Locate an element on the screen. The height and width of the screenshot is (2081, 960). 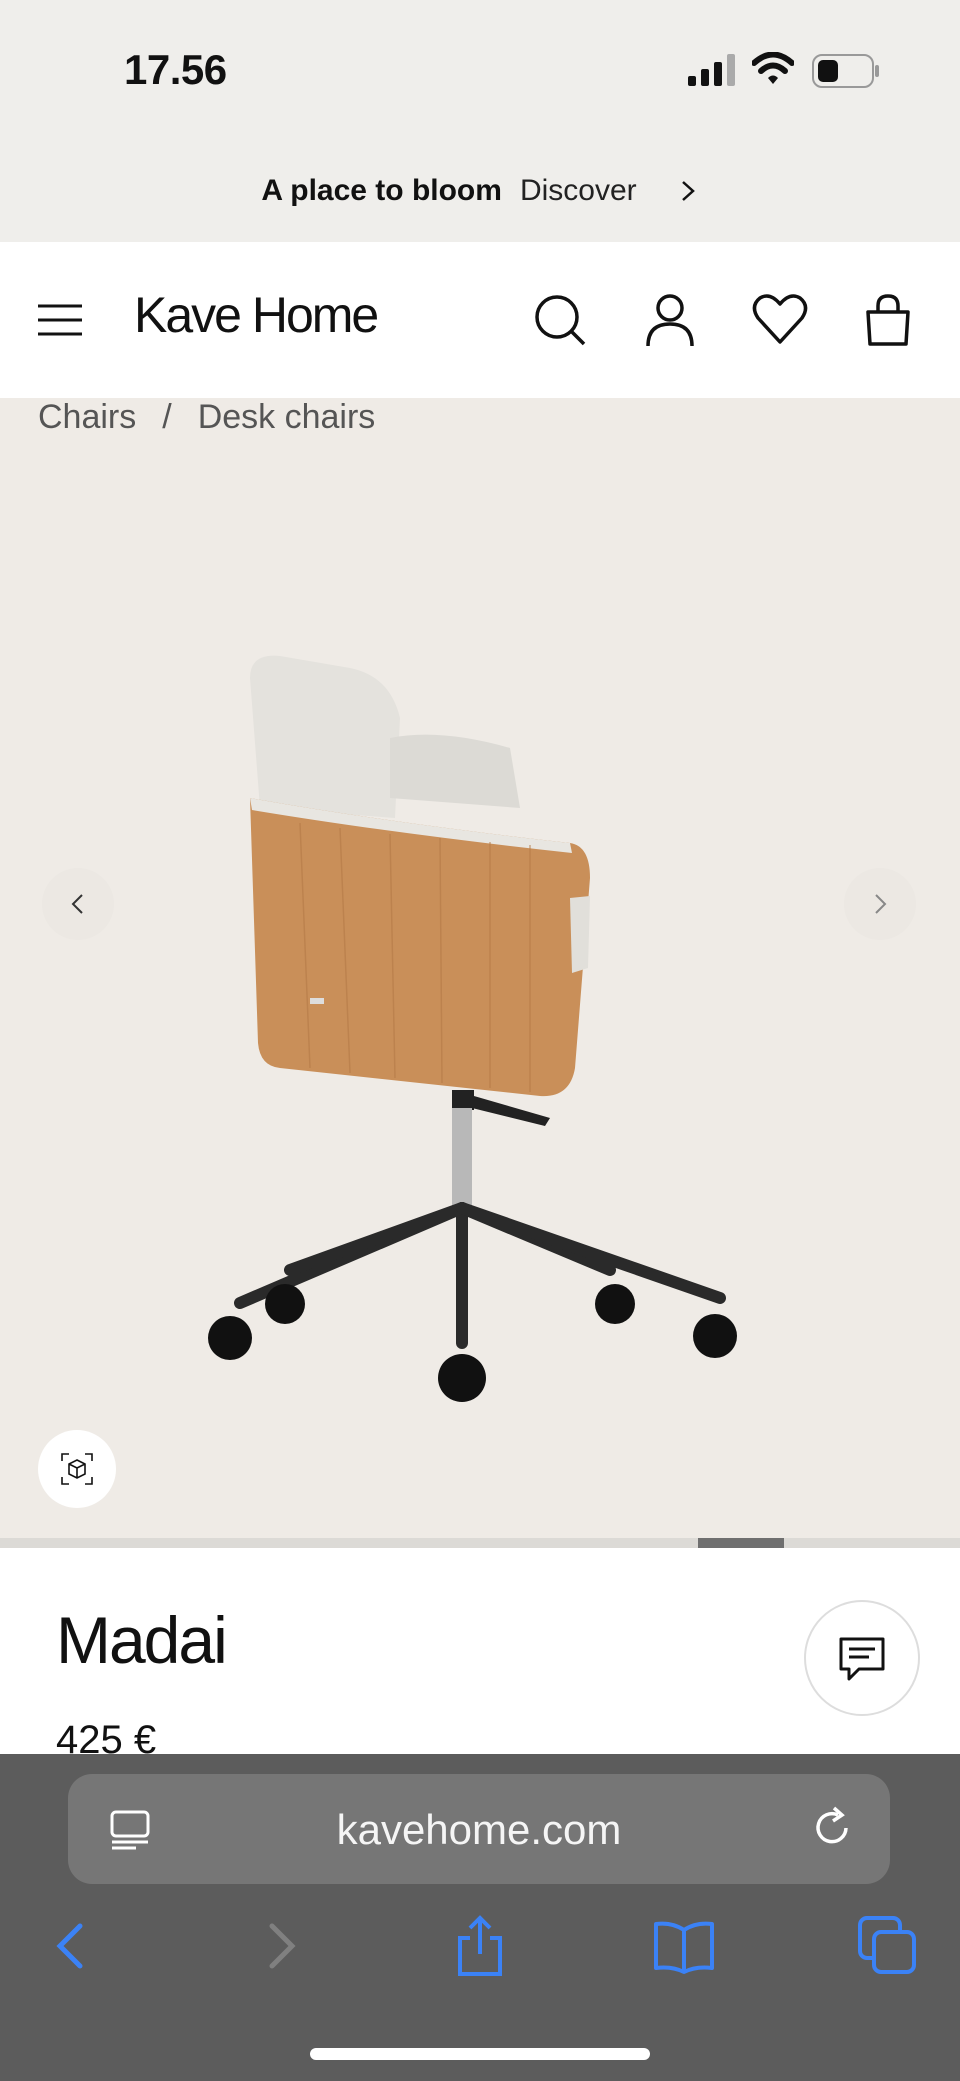
tabs-icon is located at coordinates (888, 1946).